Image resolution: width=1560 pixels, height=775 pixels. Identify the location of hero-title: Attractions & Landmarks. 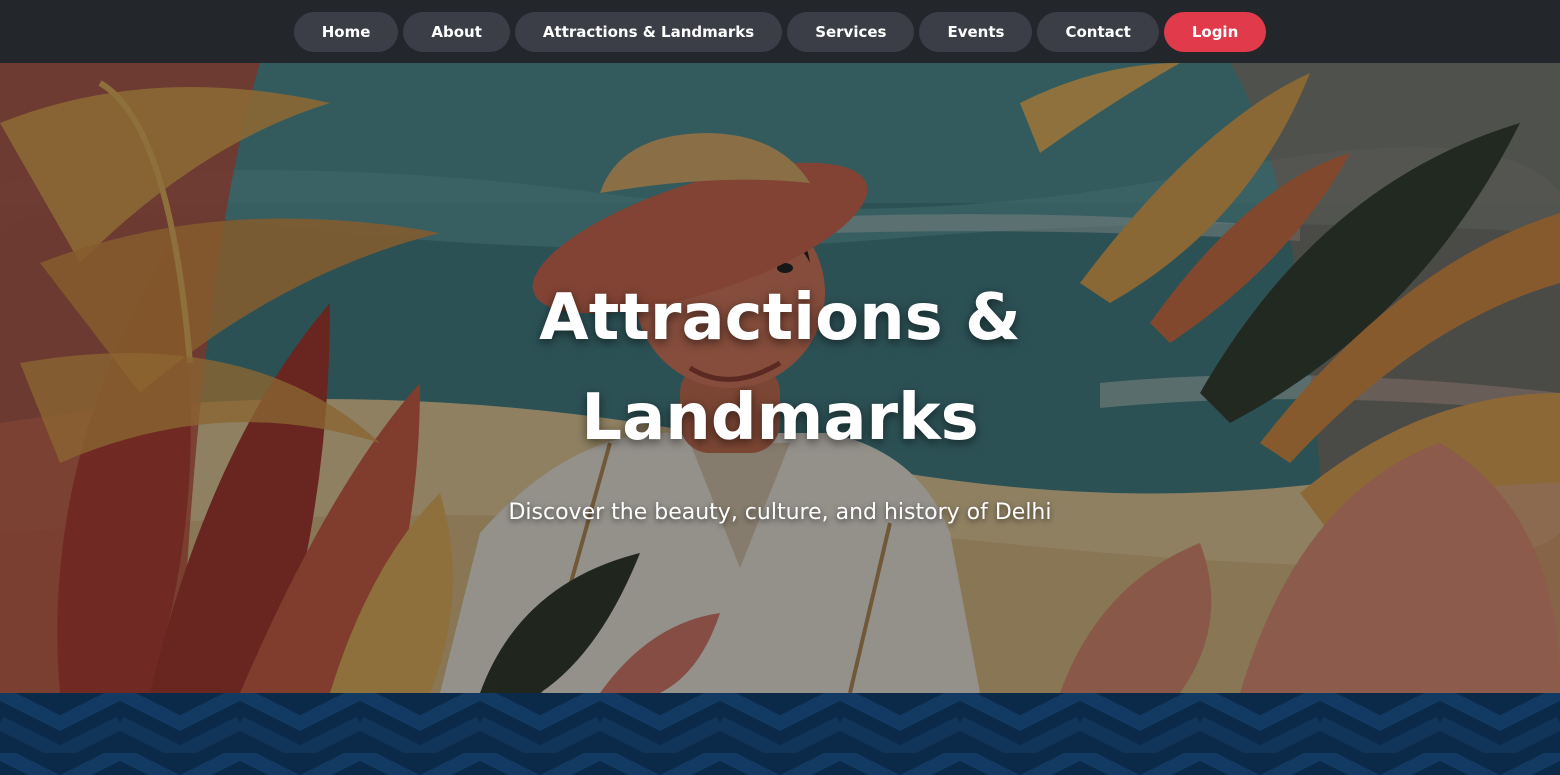
(780, 368).